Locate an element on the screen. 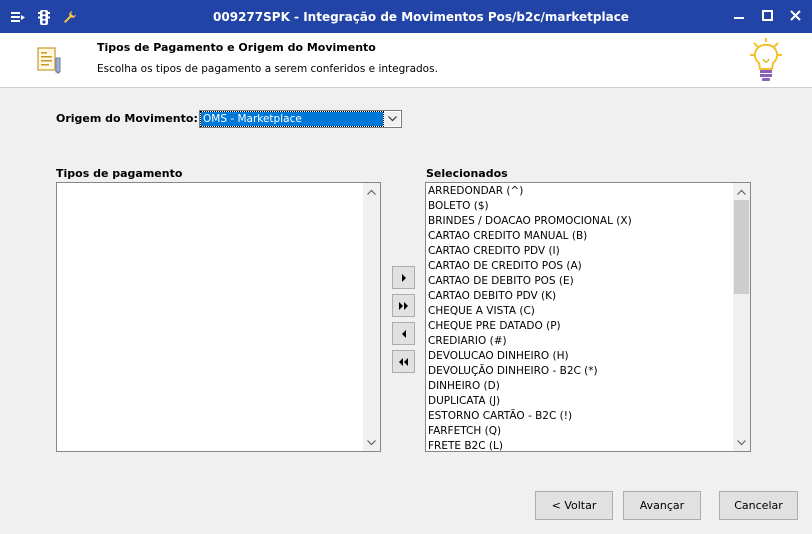 This screenshot has width=812, height=534. add-all-button is located at coordinates (403, 305).